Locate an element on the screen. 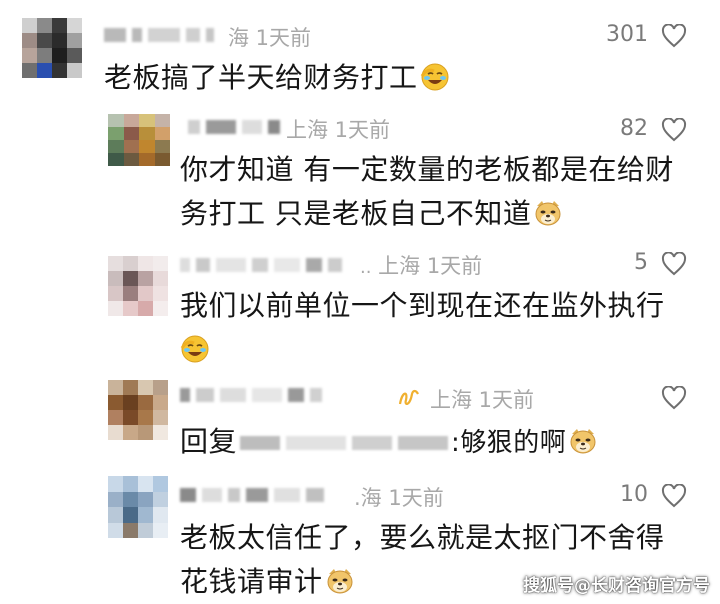  like-count: 82 is located at coordinates (634, 128).